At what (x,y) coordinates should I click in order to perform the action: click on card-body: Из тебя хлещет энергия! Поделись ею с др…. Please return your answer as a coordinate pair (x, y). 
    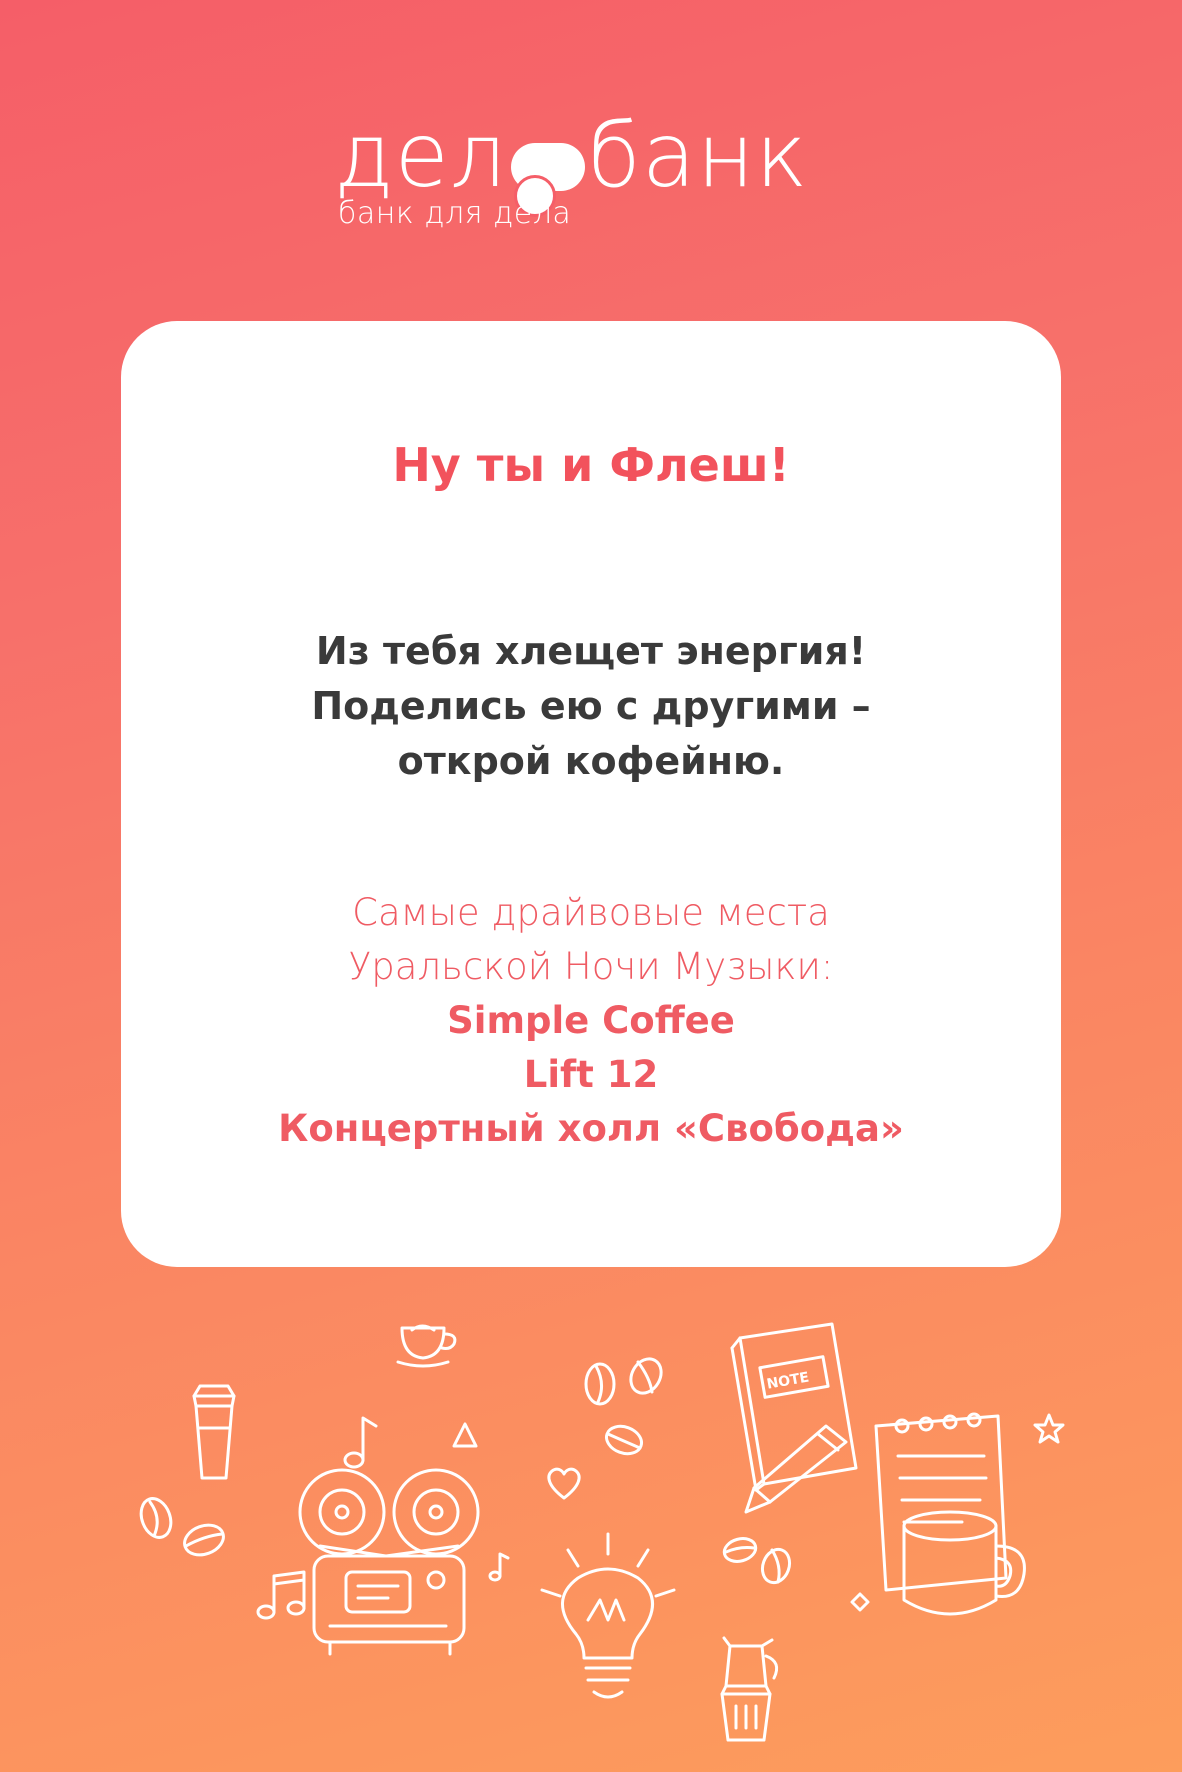
    Looking at the image, I should click on (591, 706).